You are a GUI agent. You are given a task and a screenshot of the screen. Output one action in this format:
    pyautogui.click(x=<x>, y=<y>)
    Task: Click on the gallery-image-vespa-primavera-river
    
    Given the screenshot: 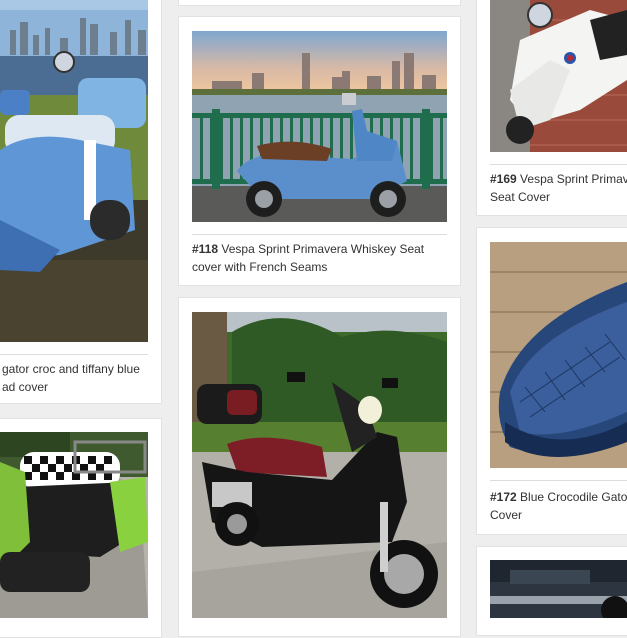 What is the action you would take?
    pyautogui.click(x=319, y=126)
    